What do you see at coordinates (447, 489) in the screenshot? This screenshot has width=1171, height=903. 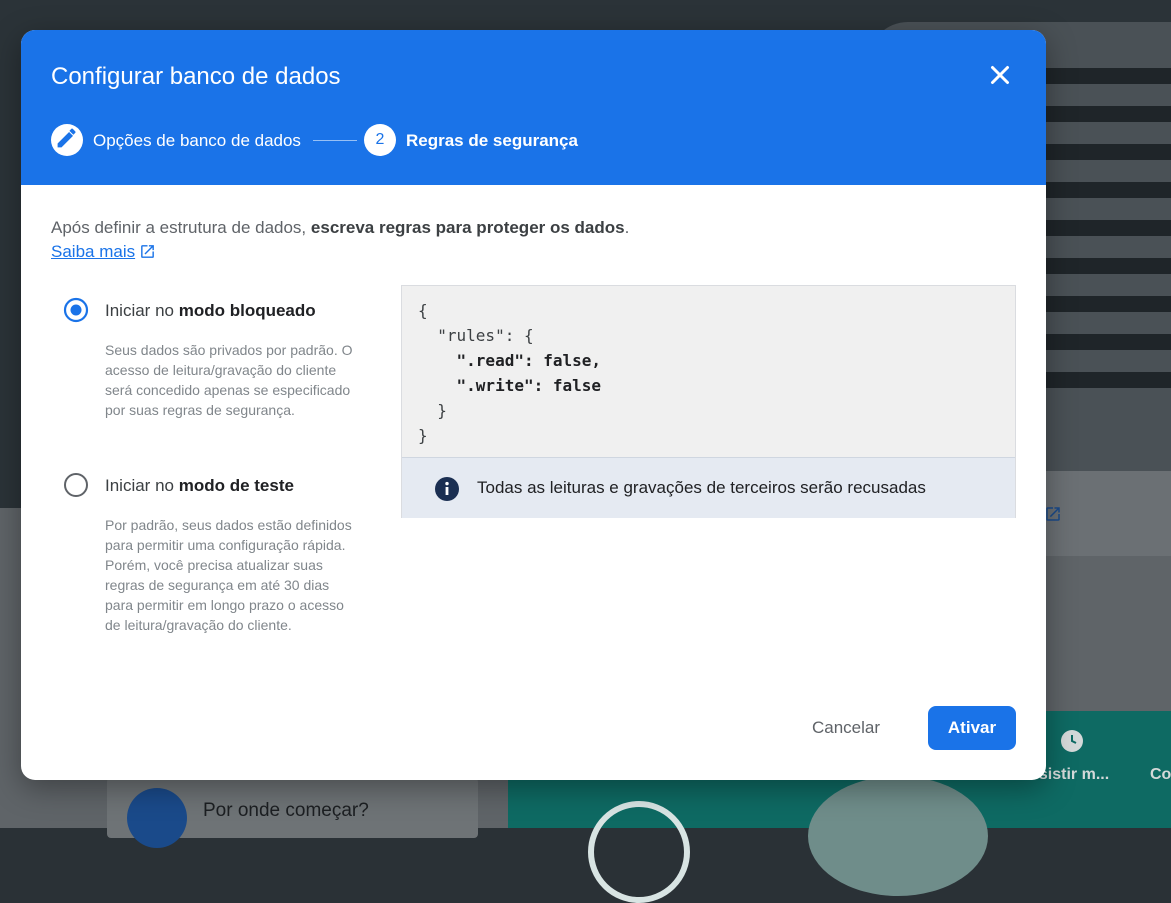 I see `info-icon` at bounding box center [447, 489].